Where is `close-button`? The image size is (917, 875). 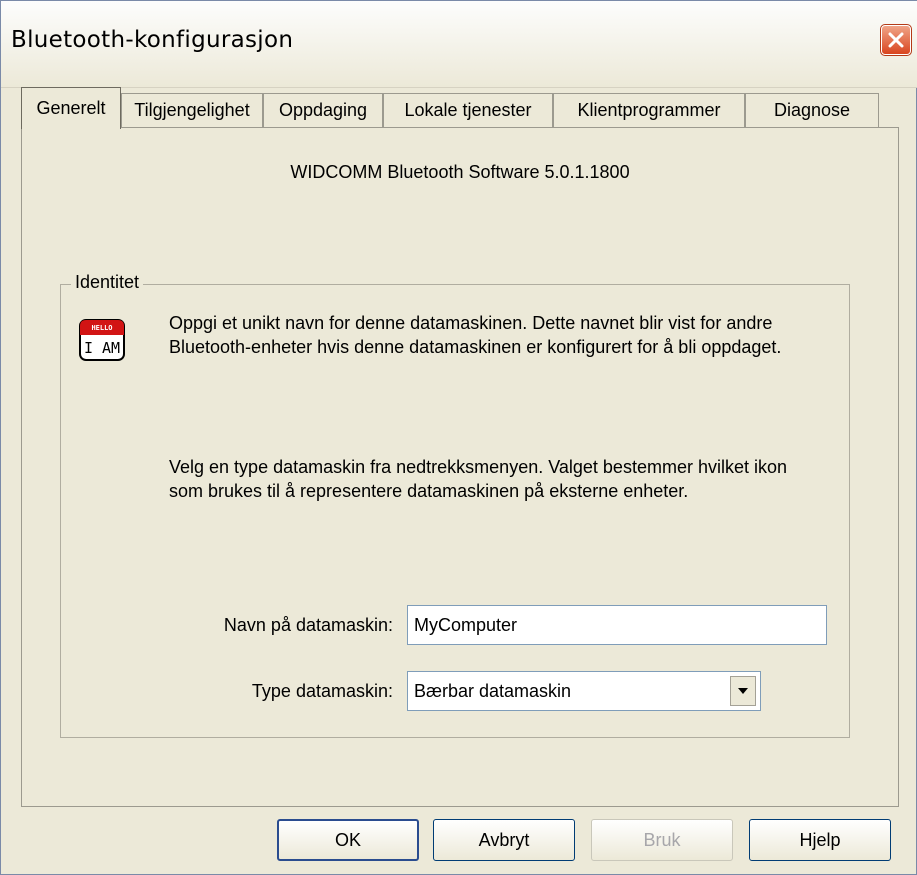
close-button is located at coordinates (896, 40).